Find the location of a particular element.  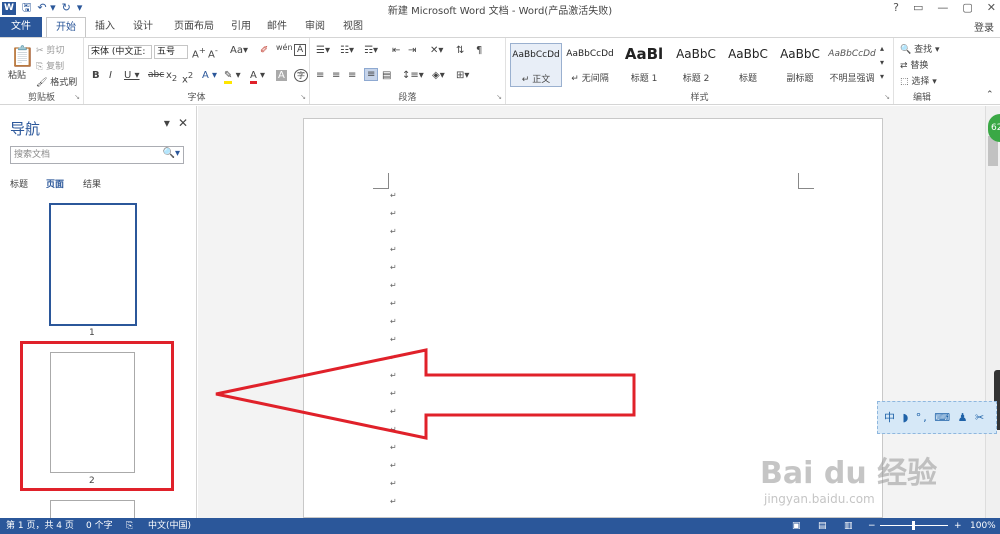

zoom-slider-knob is located at coordinates (913, 525).